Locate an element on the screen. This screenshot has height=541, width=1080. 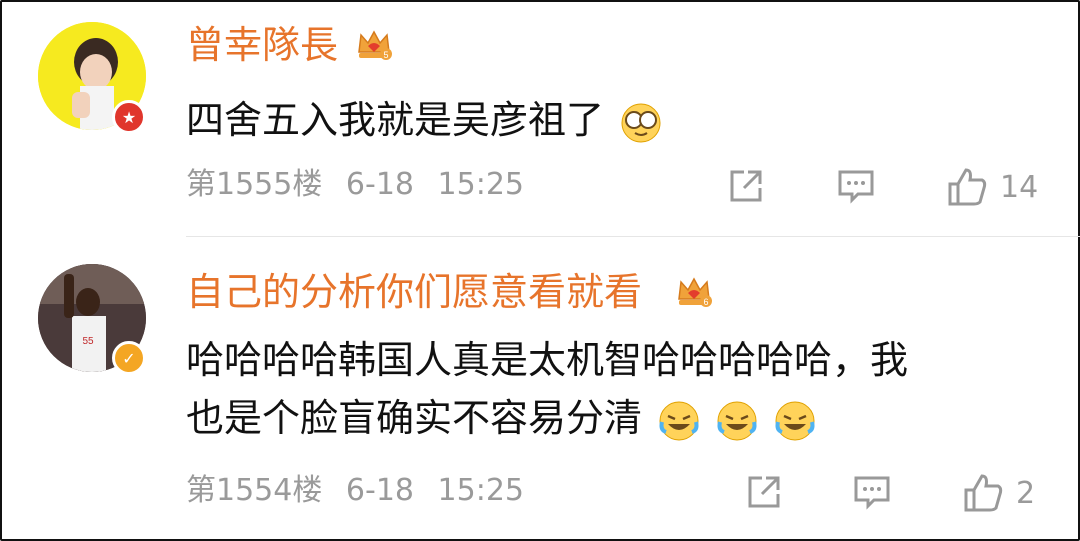
svg-text: 55 is located at coordinates (88, 341).